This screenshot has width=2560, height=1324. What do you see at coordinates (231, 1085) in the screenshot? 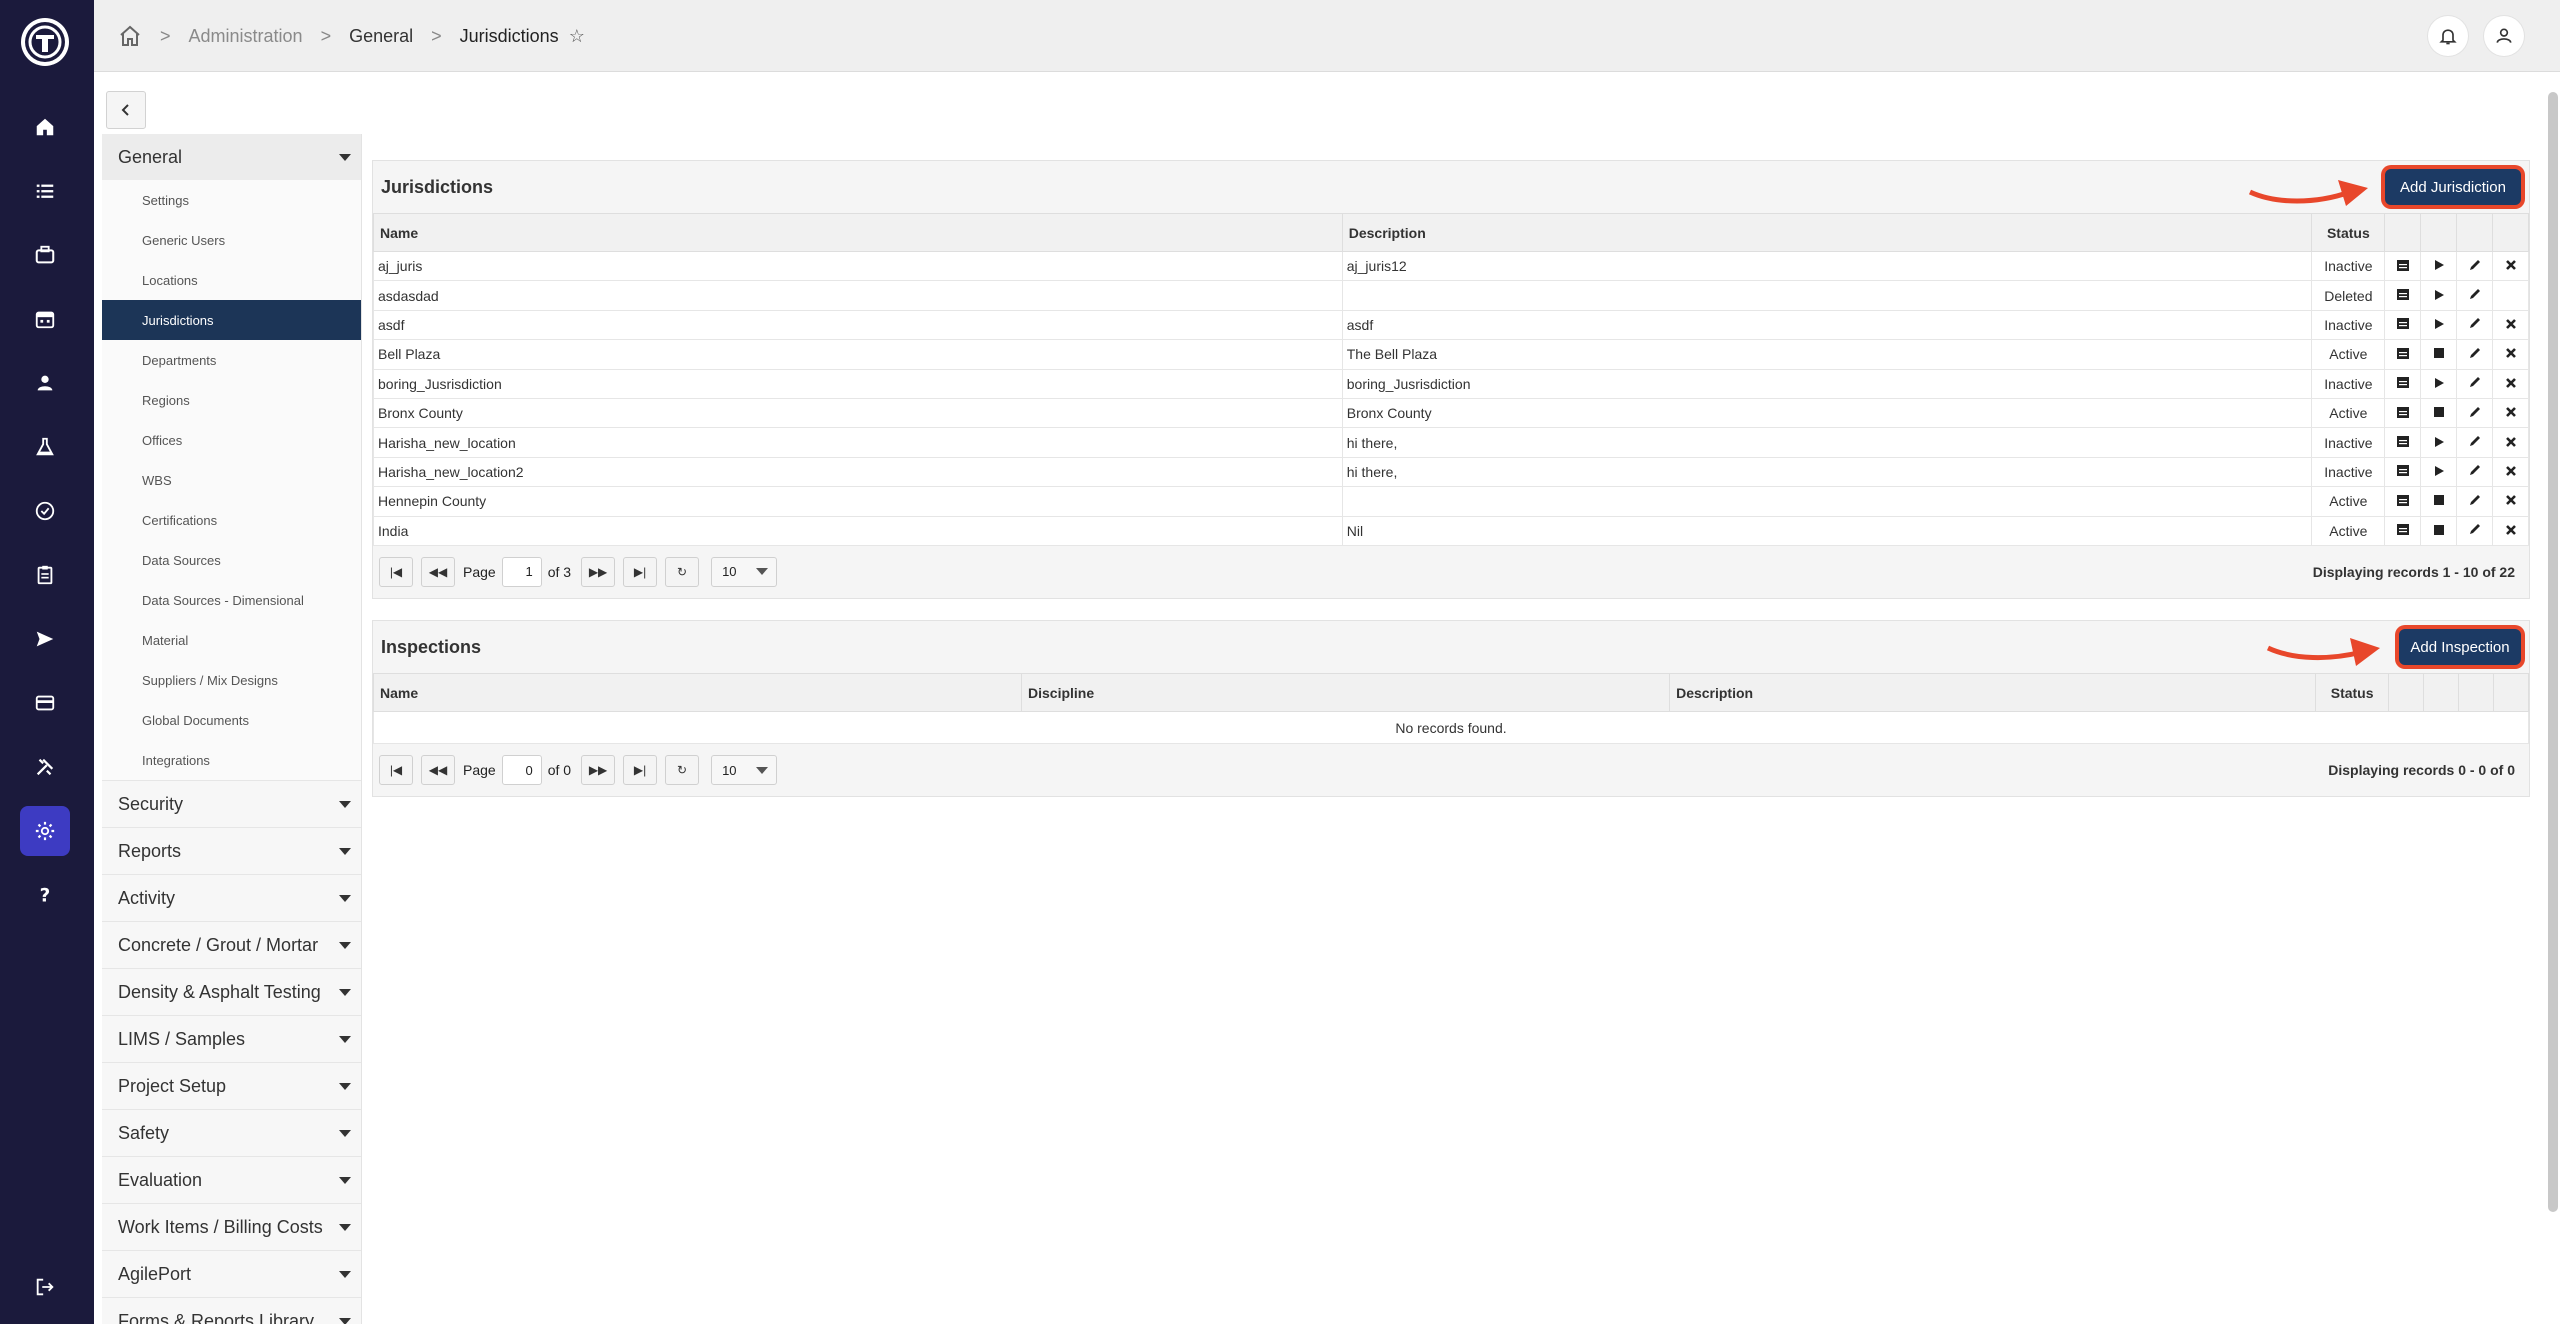
I see `sidebar-group-project-setup: Project Setup` at bounding box center [231, 1085].